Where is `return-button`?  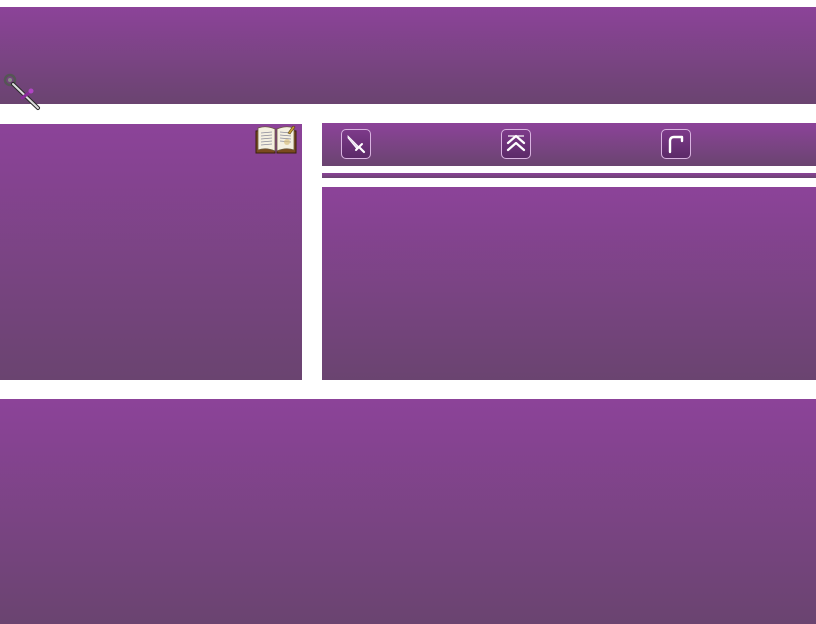 return-button is located at coordinates (676, 144).